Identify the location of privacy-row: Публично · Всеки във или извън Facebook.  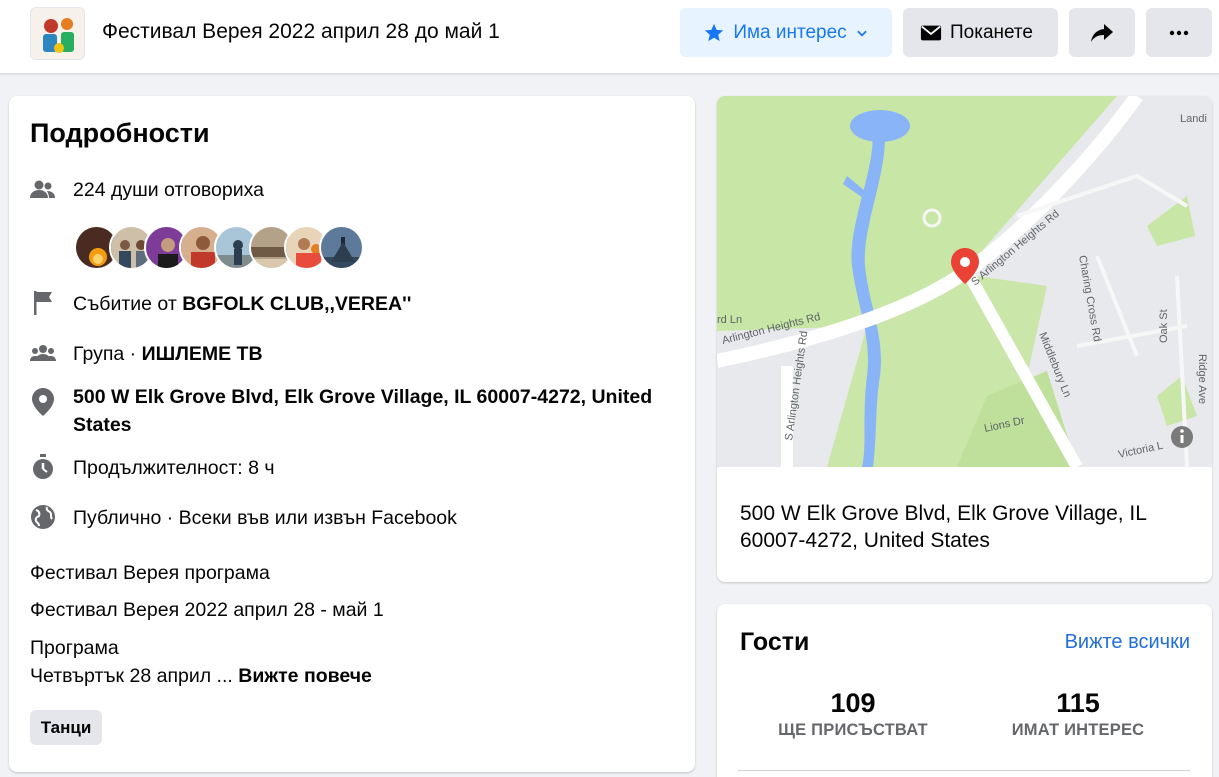
(243, 518).